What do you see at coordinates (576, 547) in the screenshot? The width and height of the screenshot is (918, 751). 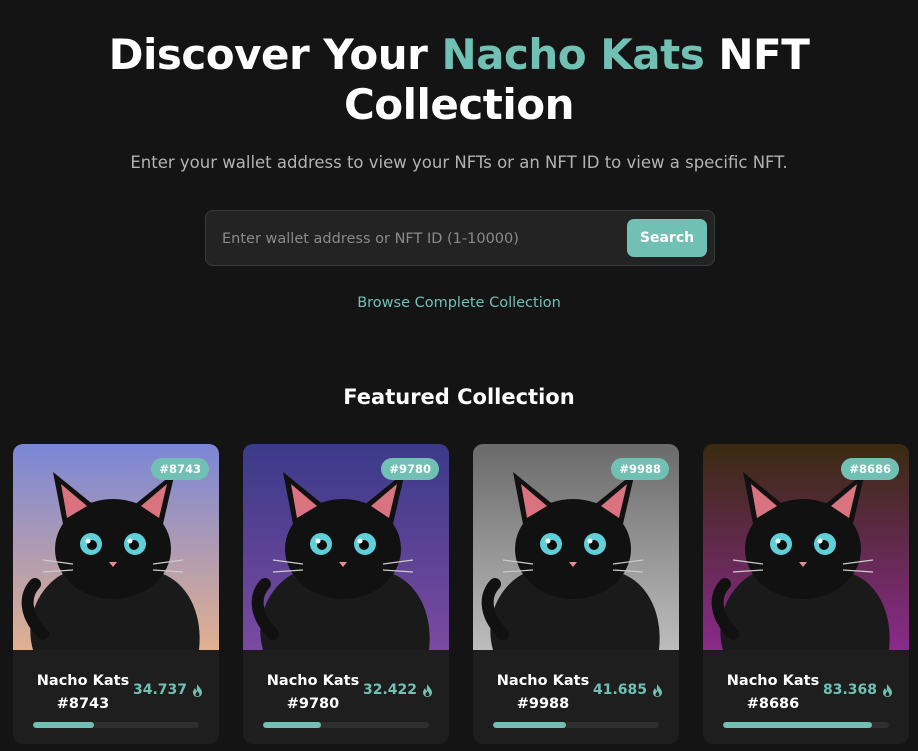 I see `nft-image: #9988` at bounding box center [576, 547].